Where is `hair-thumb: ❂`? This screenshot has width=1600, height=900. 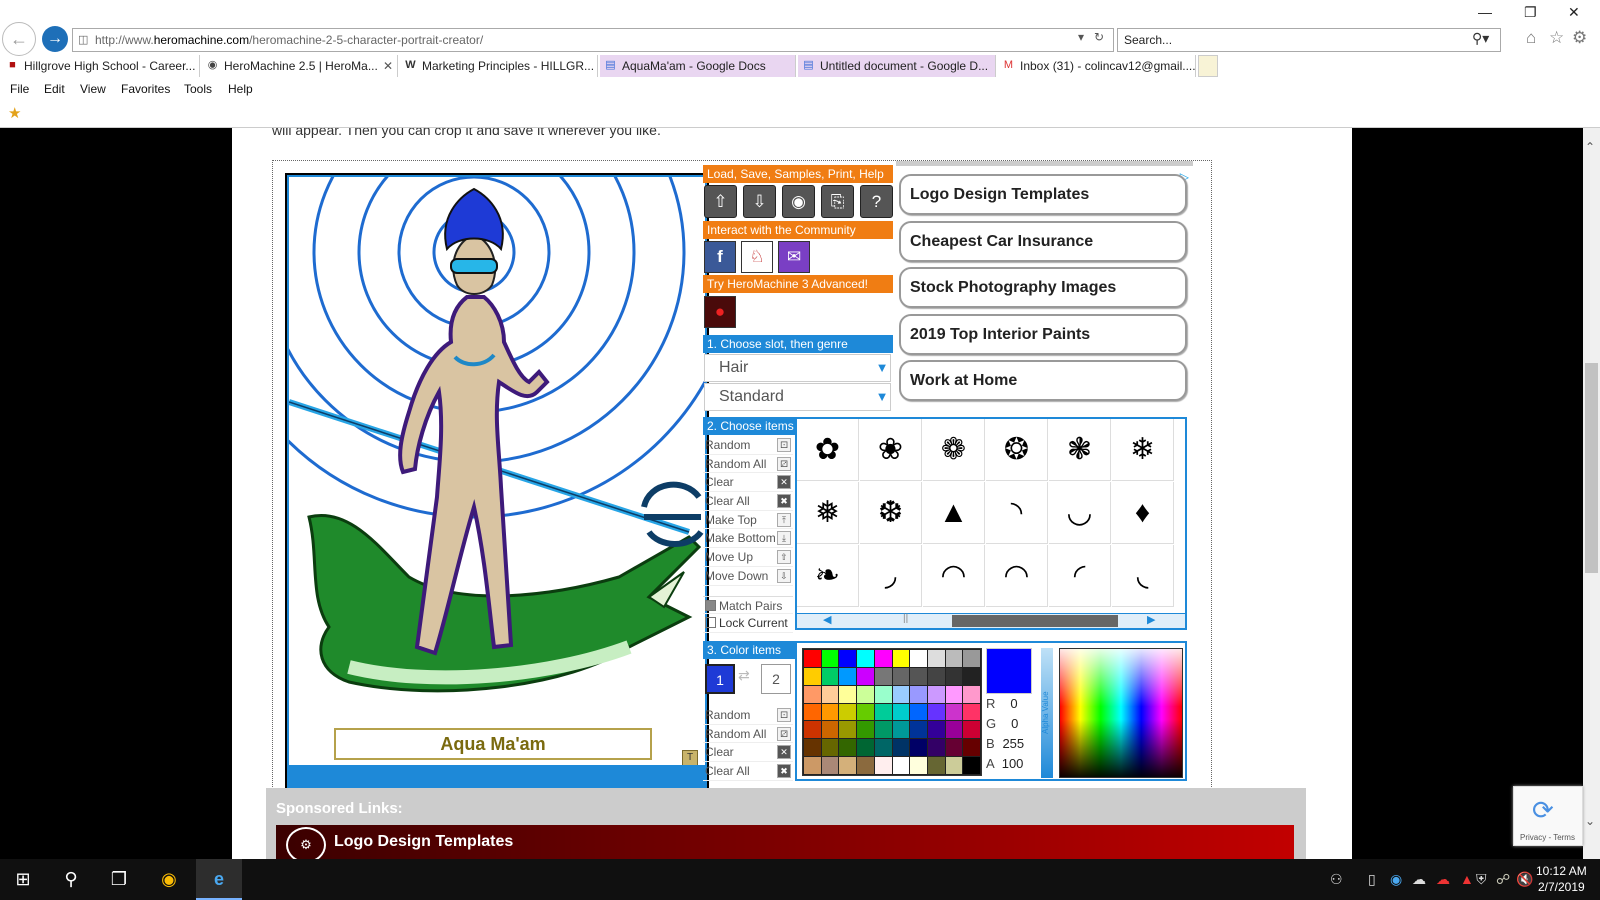
hair-thumb: ❂ is located at coordinates (1017, 450).